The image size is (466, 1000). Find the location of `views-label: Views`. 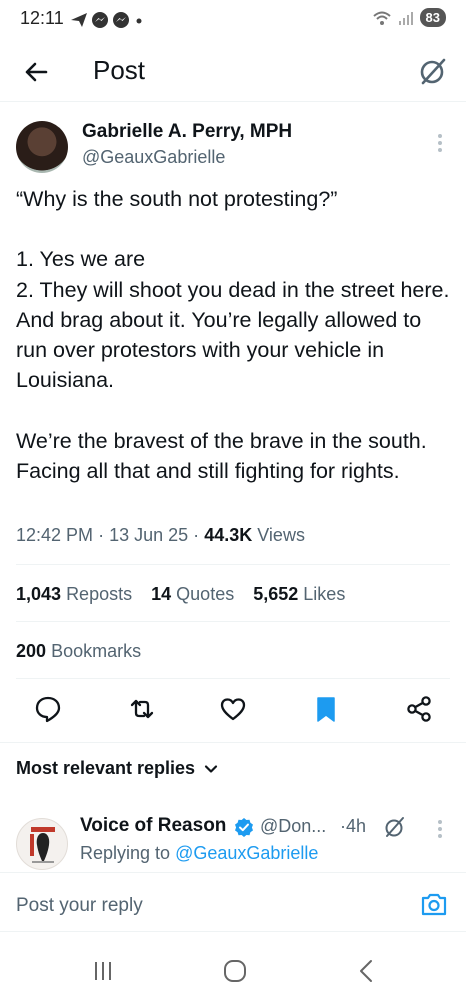

views-label: Views is located at coordinates (281, 535).